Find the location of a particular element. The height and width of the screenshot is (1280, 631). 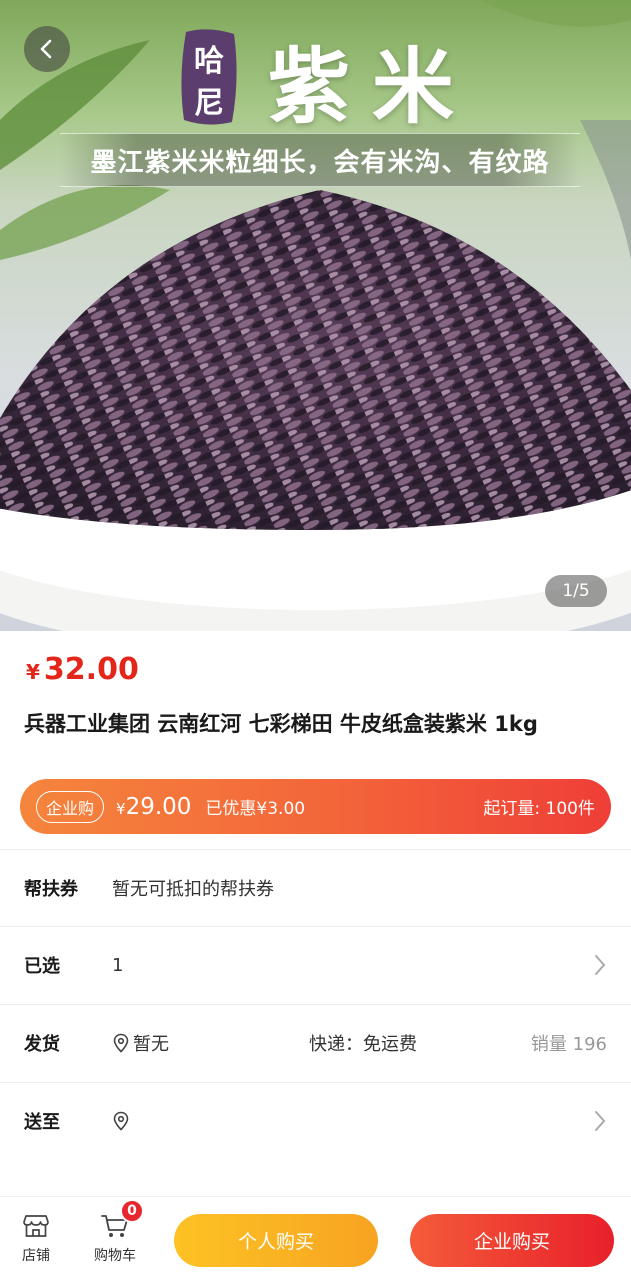

cart-label: 购物车 is located at coordinates (115, 1256).